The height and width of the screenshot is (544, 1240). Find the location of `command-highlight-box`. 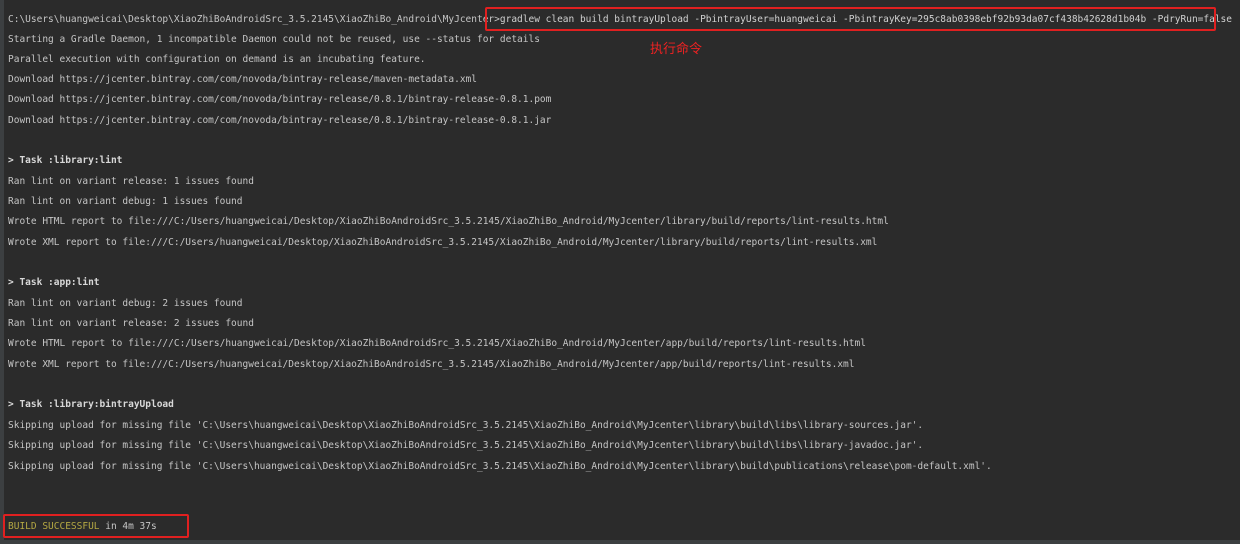

command-highlight-box is located at coordinates (850, 19).